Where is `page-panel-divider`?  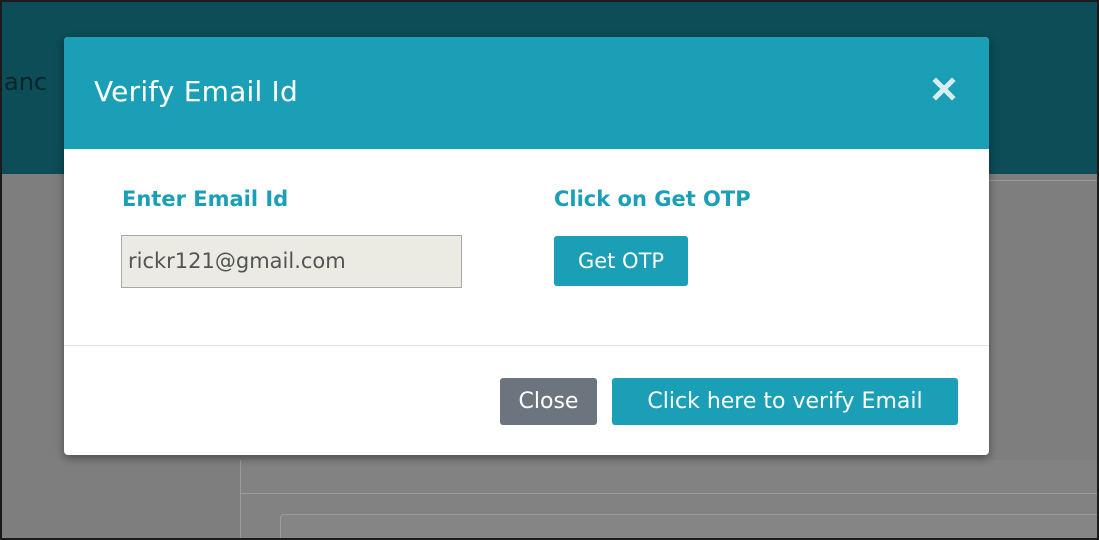
page-panel-divider is located at coordinates (668, 493).